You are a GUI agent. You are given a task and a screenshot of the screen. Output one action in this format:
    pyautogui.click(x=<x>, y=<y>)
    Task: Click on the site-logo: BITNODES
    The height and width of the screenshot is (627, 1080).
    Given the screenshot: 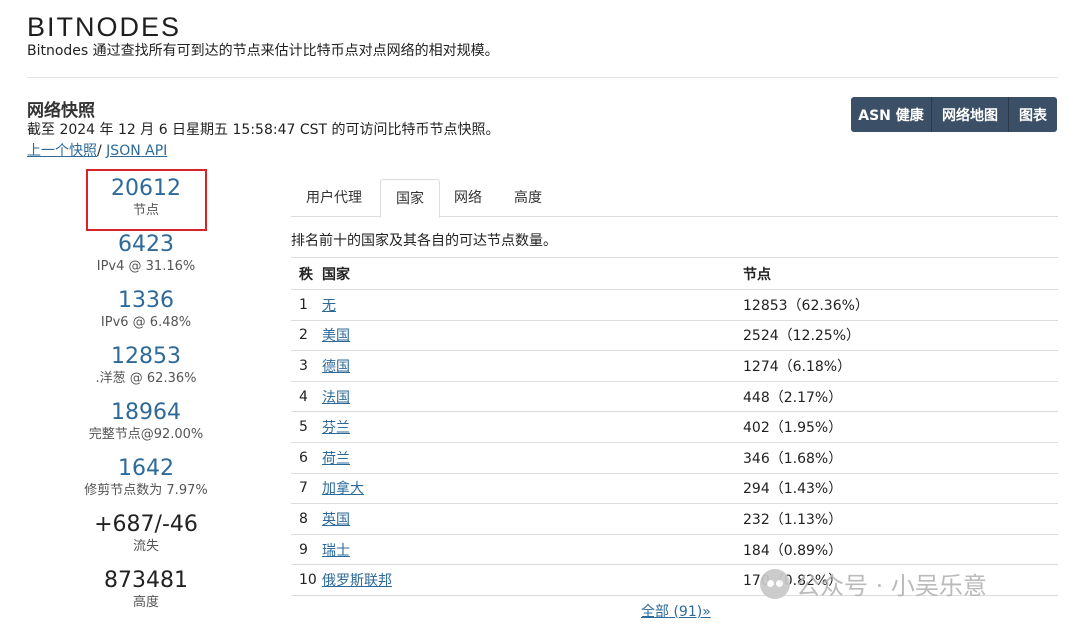 What is the action you would take?
    pyautogui.click(x=104, y=27)
    